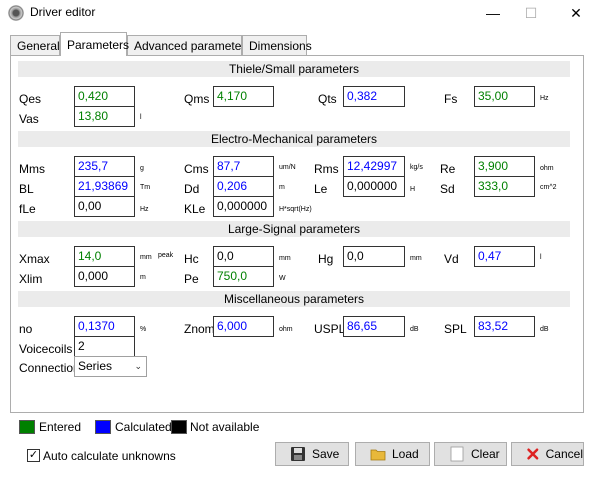  Describe the element at coordinates (225, 427) in the screenshot. I see `legend-na-label: Not available` at that location.